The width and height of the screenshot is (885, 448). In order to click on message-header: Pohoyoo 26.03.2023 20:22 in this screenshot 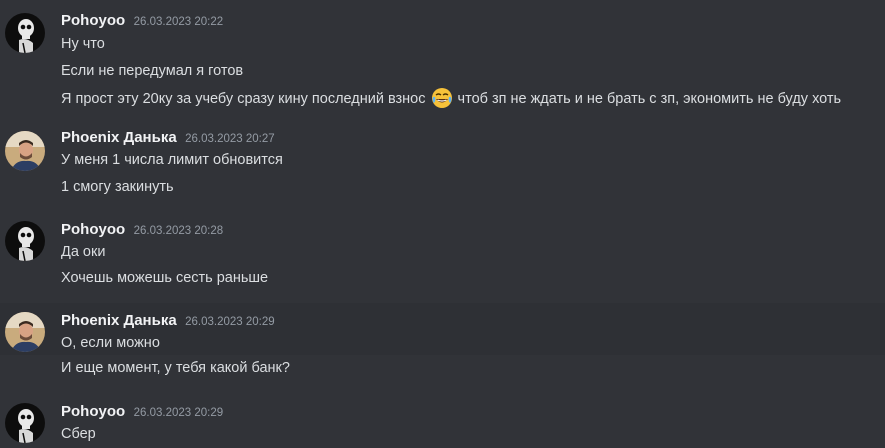, I will do `click(142, 22)`.